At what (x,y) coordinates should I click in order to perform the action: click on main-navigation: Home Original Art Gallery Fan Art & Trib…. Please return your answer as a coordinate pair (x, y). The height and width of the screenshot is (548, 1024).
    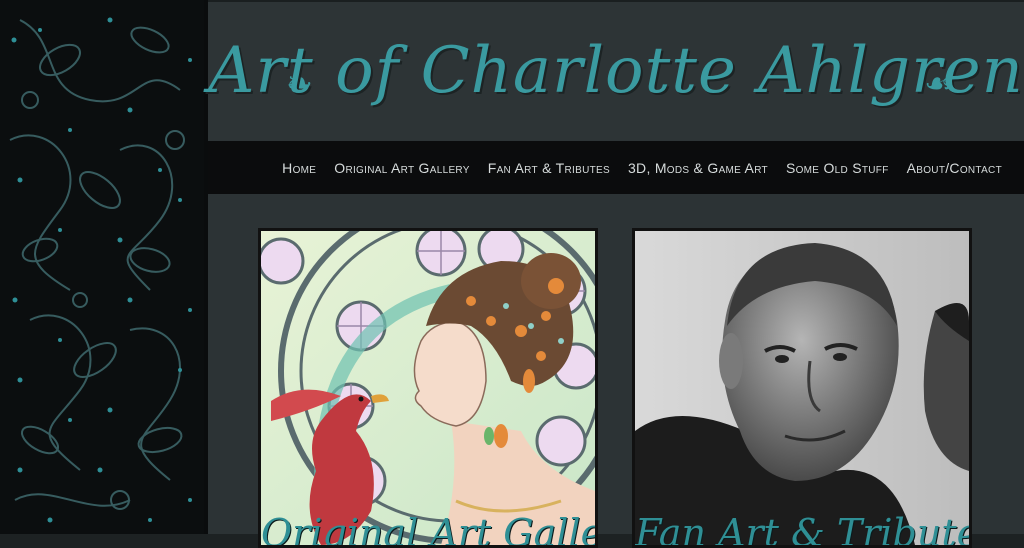
    Looking at the image, I should click on (616, 167).